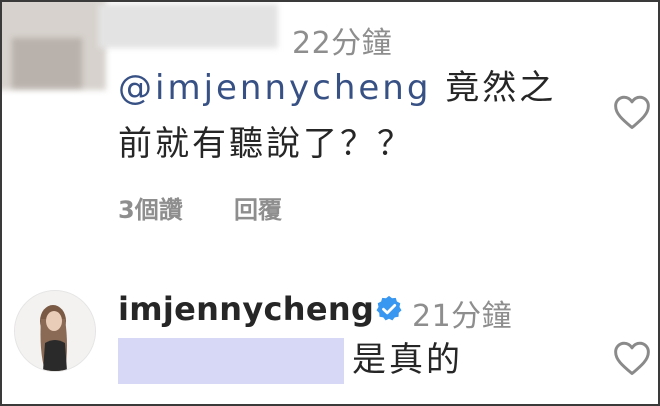 This screenshot has height=406, width=660. What do you see at coordinates (274, 88) in the screenshot?
I see `mention-link: @imjennycheng` at bounding box center [274, 88].